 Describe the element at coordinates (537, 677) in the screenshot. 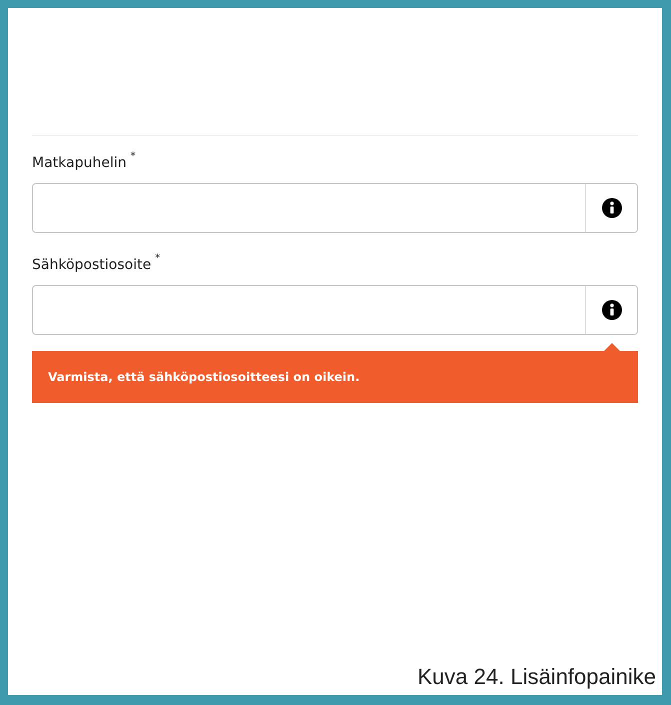

I see `figure-caption: Kuva 24. Lisäinfopainike` at that location.